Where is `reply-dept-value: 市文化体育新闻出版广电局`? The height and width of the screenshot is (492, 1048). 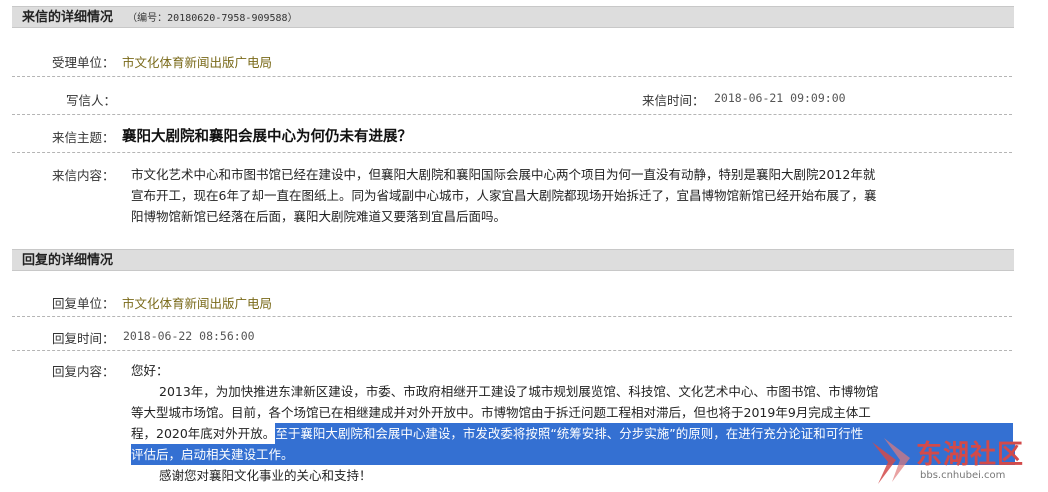 reply-dept-value: 市文化体育新闻出版广电局 is located at coordinates (197, 302).